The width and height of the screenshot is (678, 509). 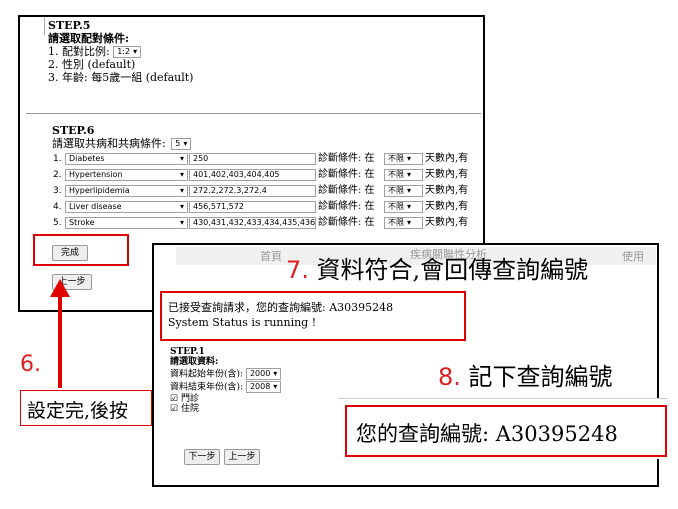 I want to click on annotation-text: 記下查詢編號, so click(x=540, y=377).